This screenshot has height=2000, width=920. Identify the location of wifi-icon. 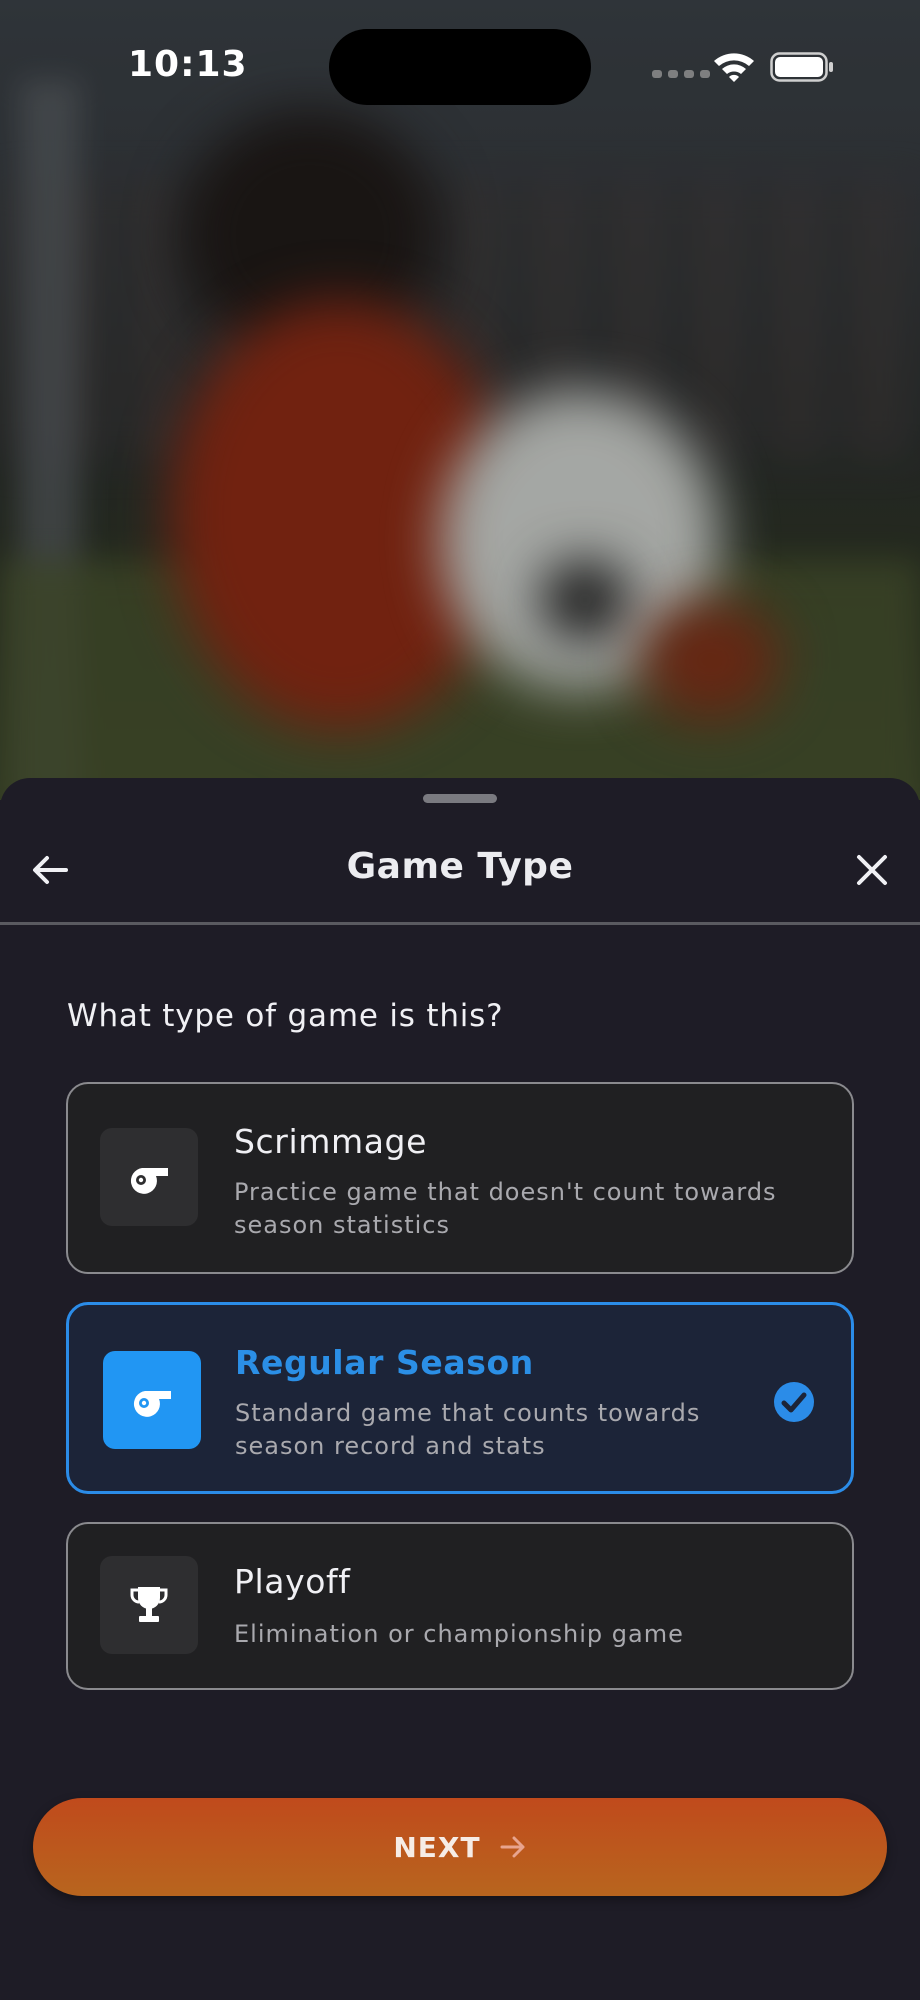
(734, 67).